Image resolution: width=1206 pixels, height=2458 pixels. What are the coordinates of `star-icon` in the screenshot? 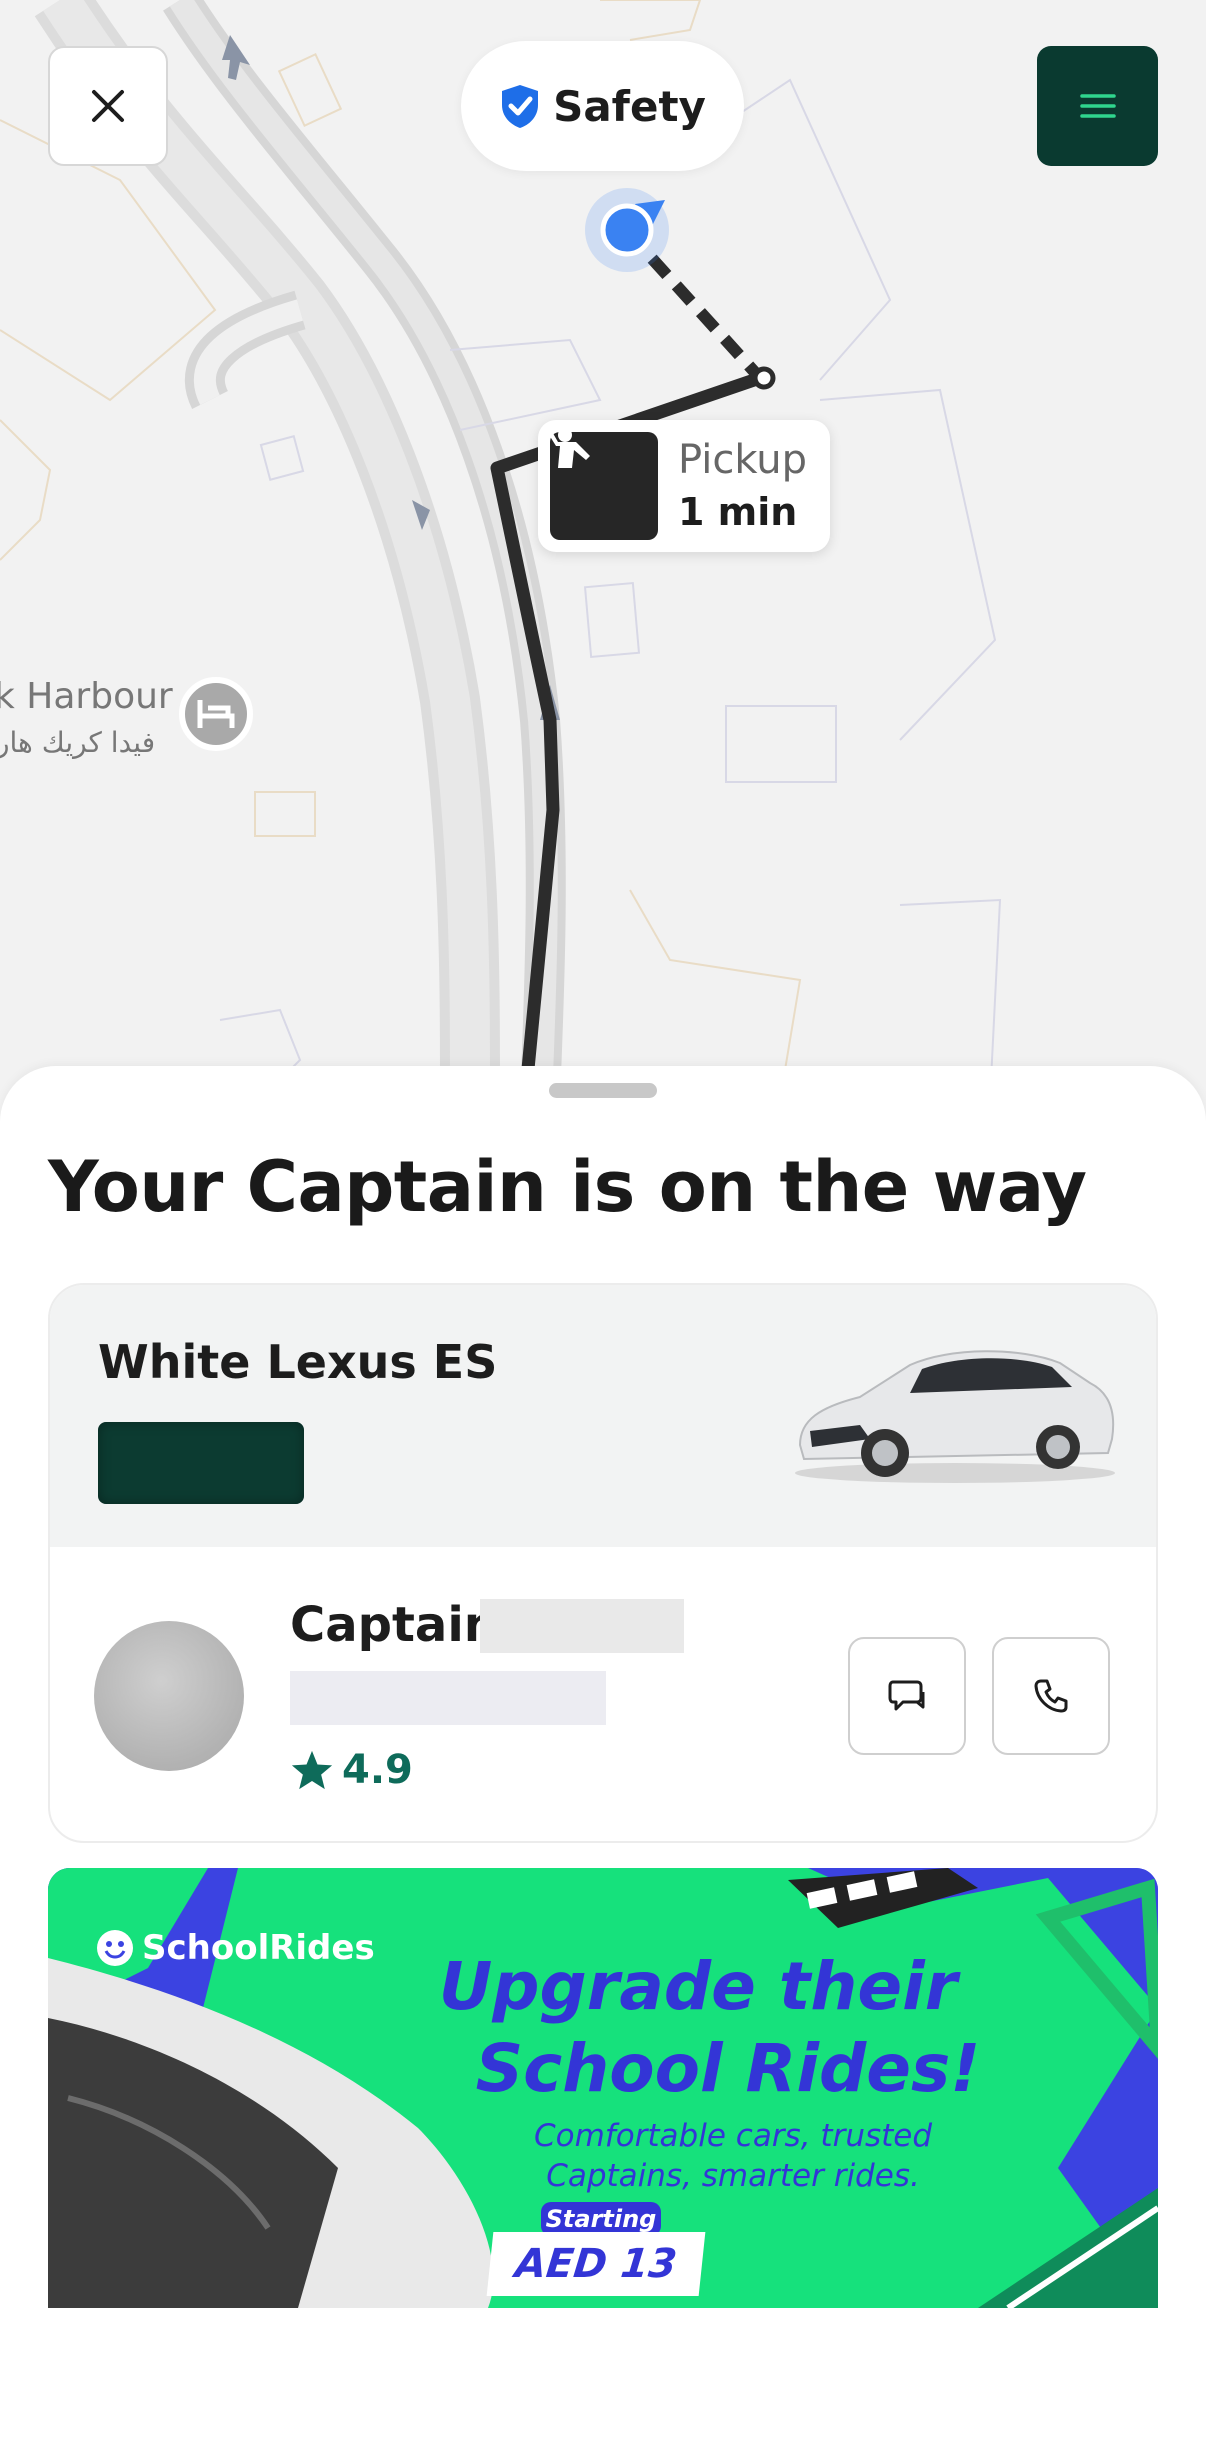 It's located at (312, 1770).